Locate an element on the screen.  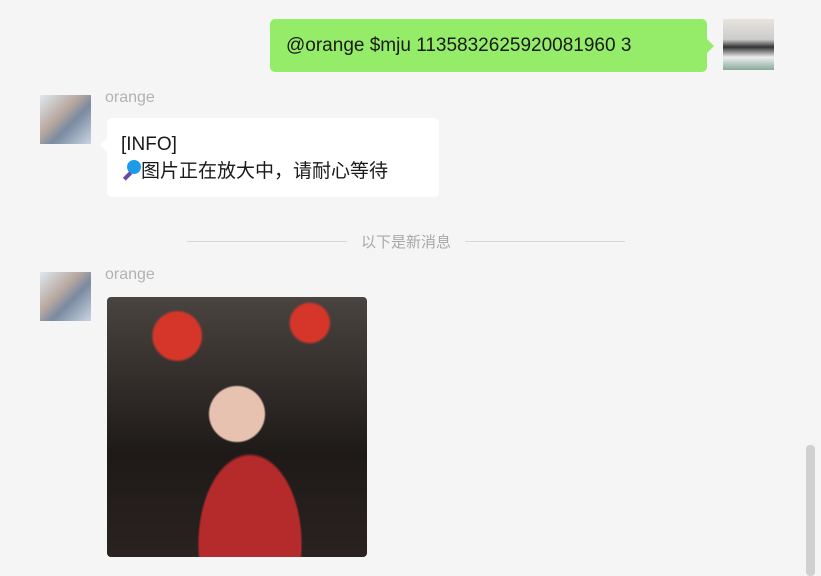
message-line: [INFO] is located at coordinates (149, 144).